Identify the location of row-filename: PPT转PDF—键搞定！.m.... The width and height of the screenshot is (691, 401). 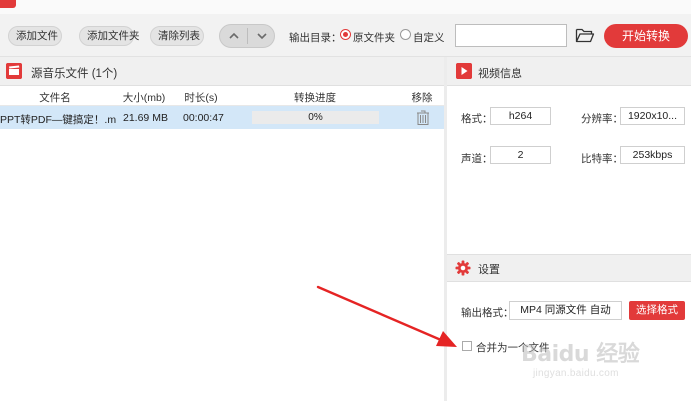
(58, 120).